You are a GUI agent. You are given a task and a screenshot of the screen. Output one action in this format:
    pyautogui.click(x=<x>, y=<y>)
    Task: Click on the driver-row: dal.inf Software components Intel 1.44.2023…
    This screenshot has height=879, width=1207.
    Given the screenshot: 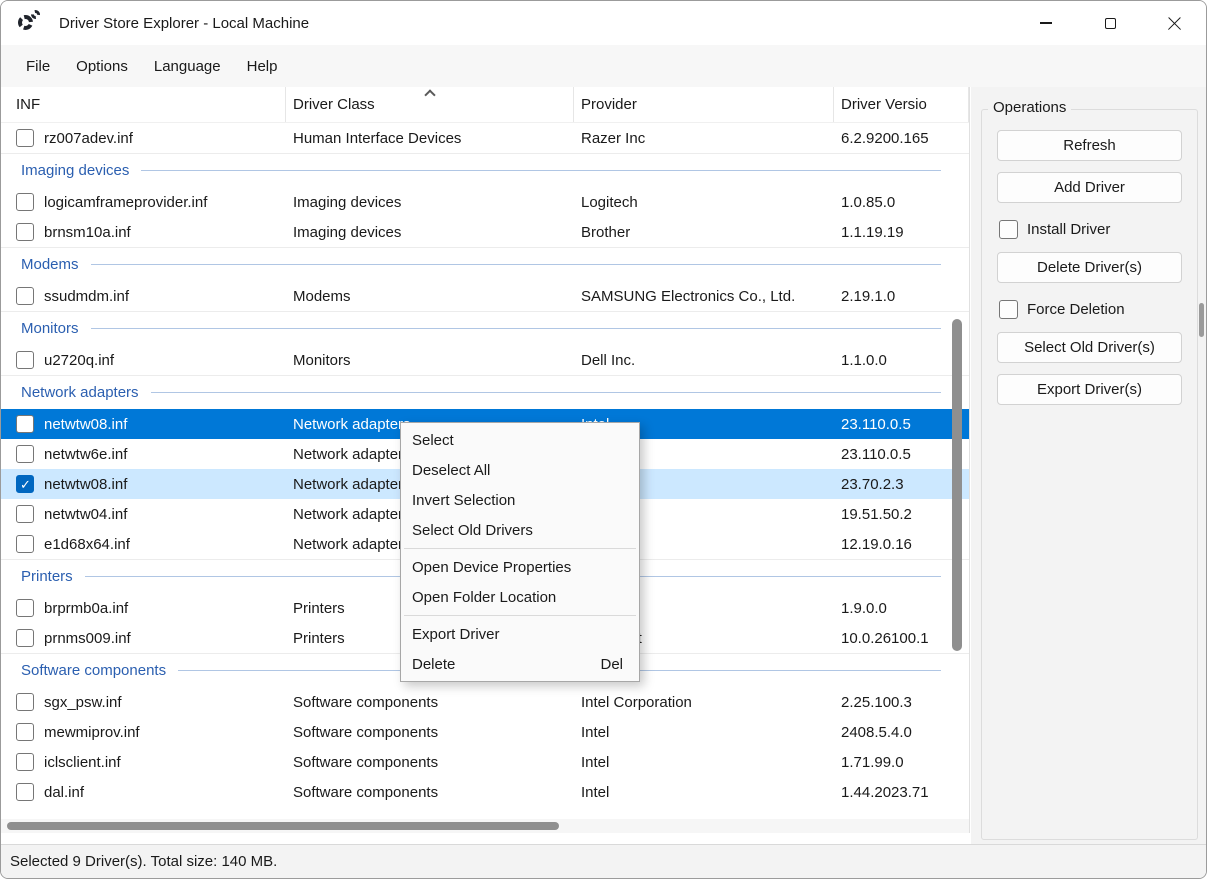 What is the action you would take?
    pyautogui.click(x=485, y=792)
    